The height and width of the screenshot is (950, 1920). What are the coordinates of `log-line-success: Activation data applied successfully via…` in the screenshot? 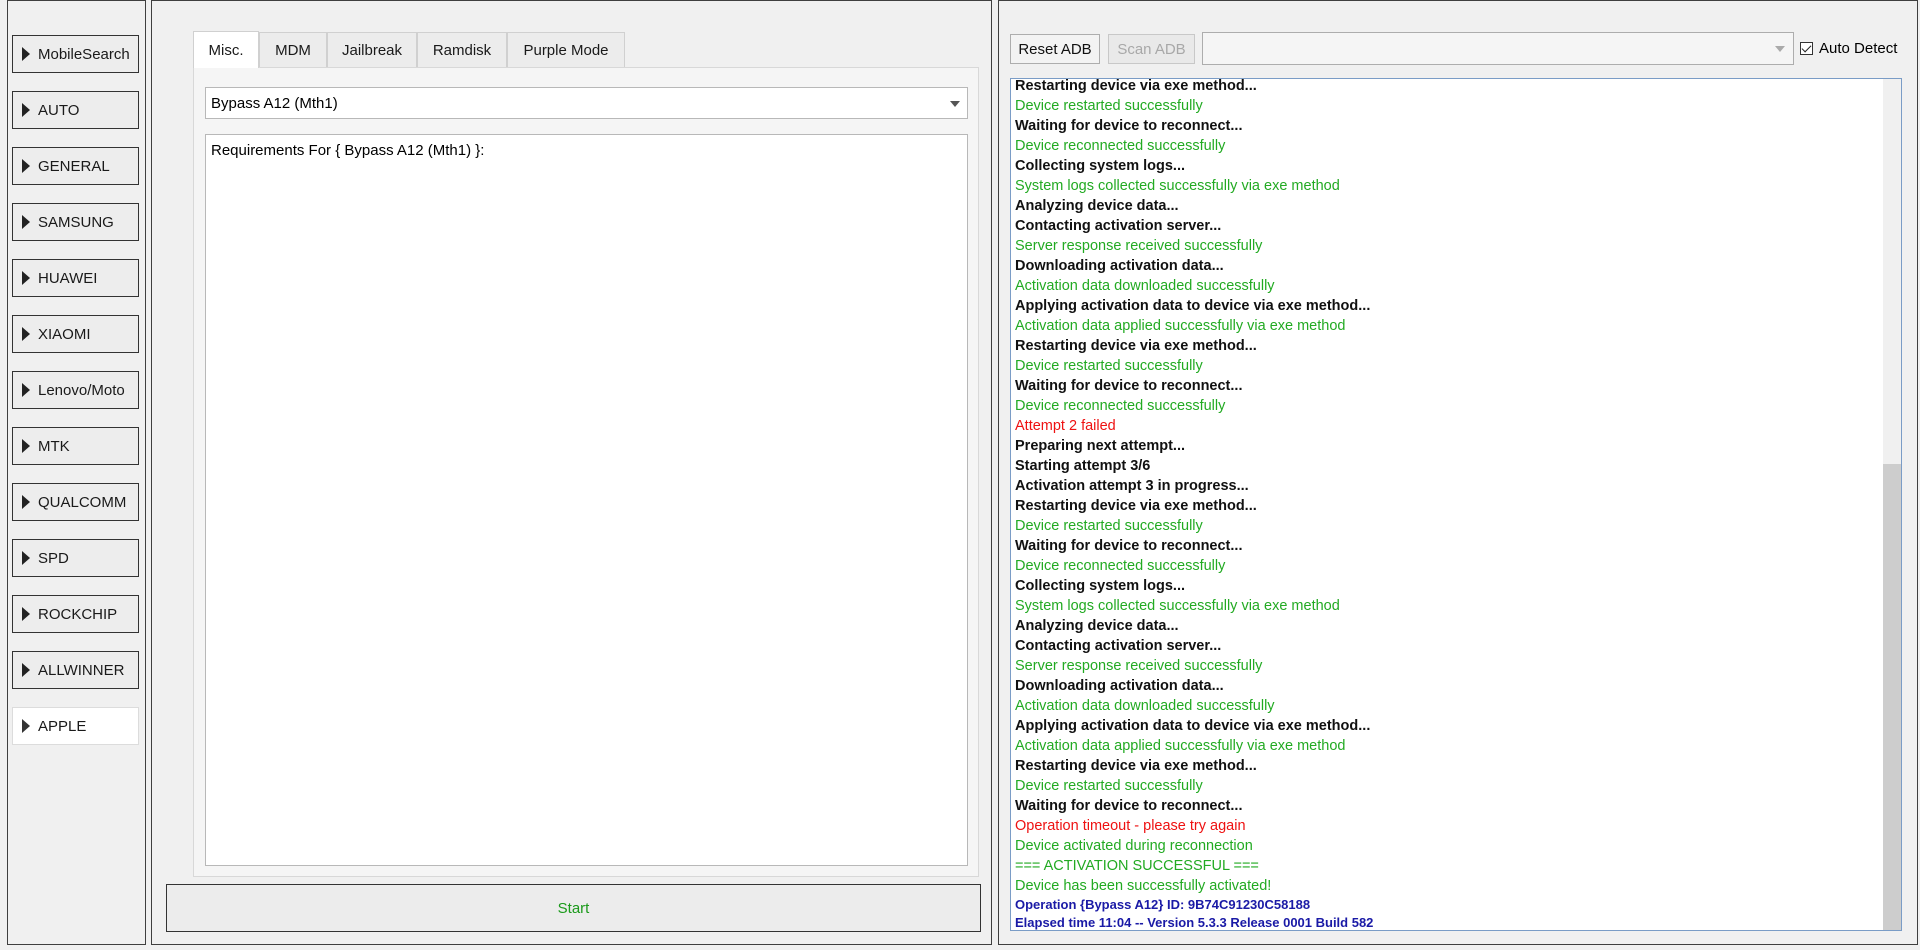 It's located at (1180, 326).